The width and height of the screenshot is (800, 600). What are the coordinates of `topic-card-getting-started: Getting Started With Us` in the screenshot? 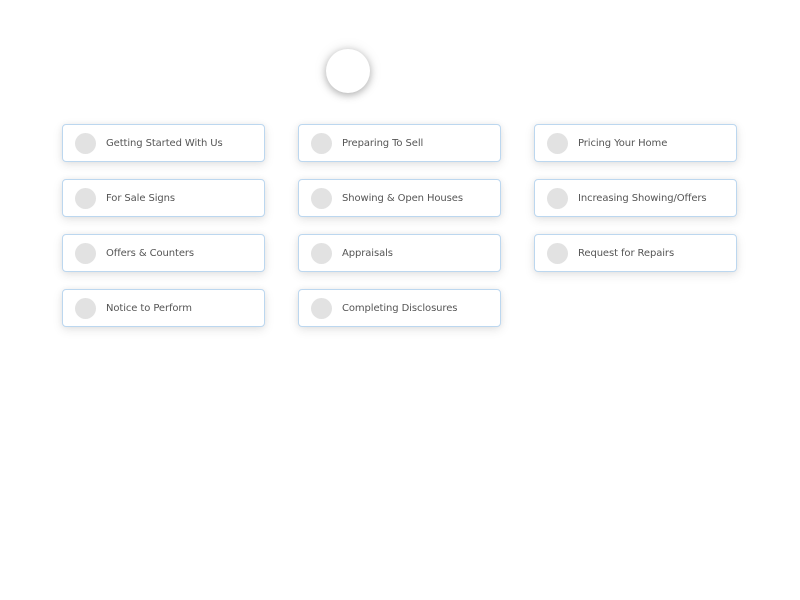 It's located at (163, 143).